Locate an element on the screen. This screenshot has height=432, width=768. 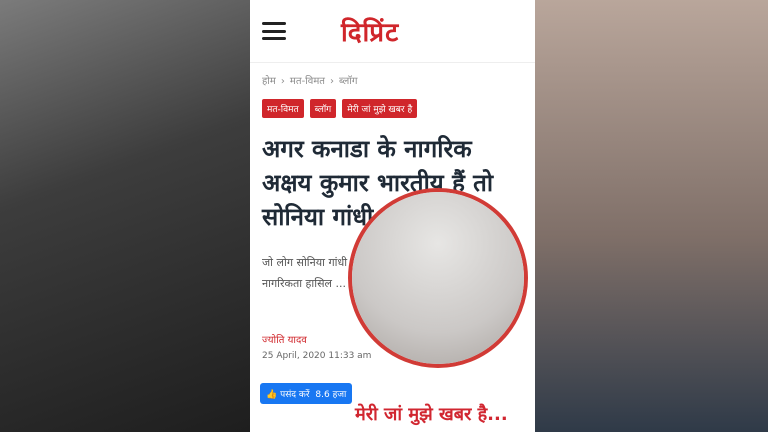
like-button: 👍 पसंद करें 8.6 हजा is located at coordinates (306, 393).